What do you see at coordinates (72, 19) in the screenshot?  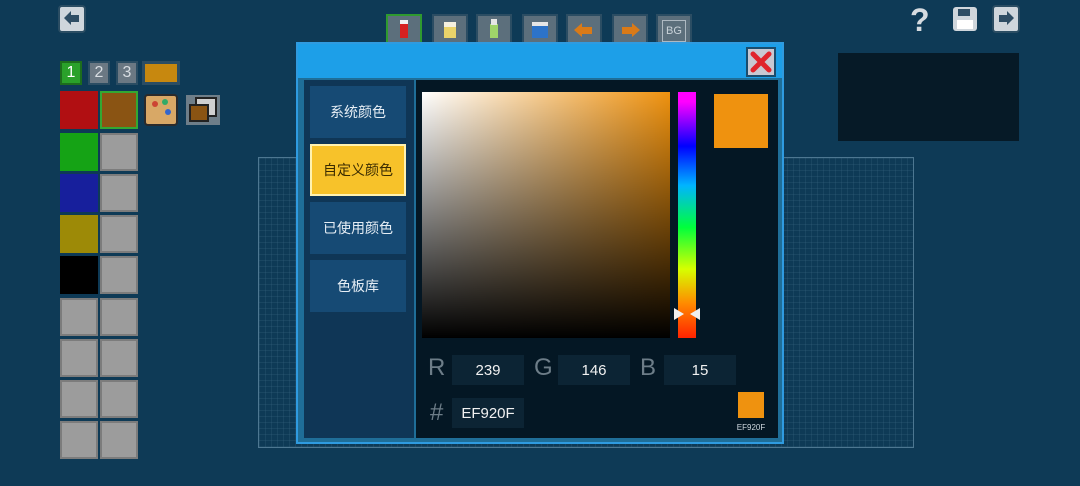 I see `undo-arrow-icon` at bounding box center [72, 19].